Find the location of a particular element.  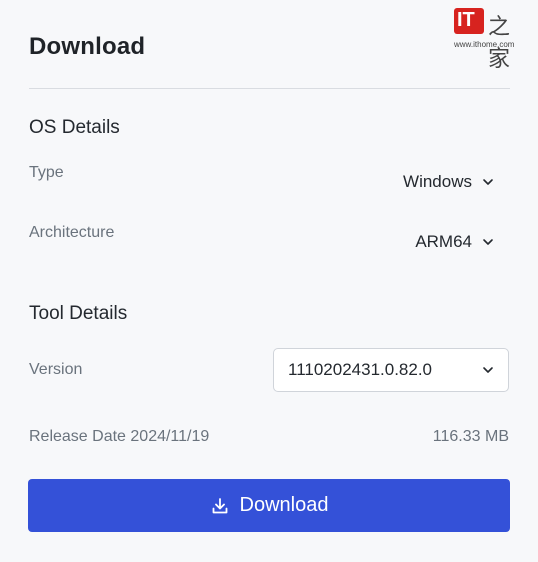

ithome-watermark: IT 之家 www.ithome.com is located at coordinates (492, 40).